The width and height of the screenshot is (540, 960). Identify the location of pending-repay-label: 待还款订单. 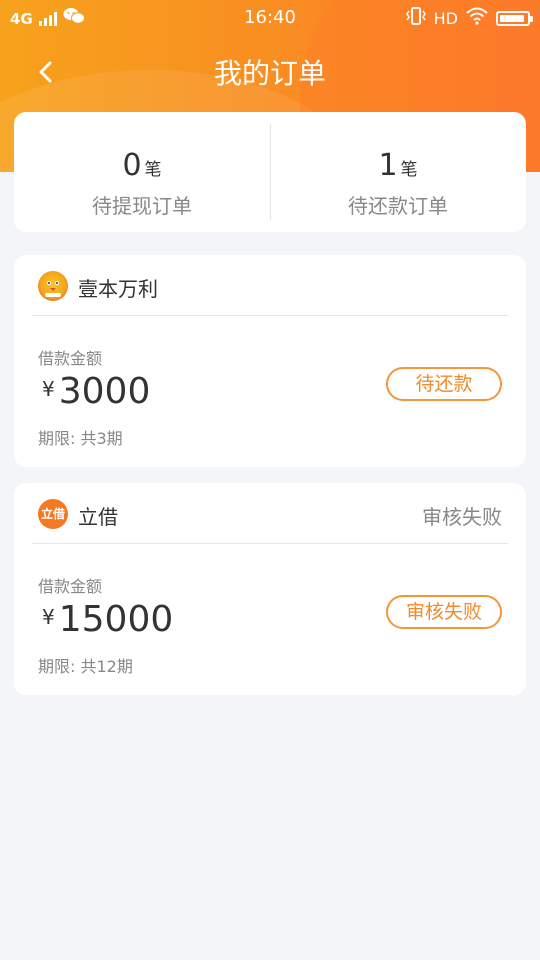
(398, 206).